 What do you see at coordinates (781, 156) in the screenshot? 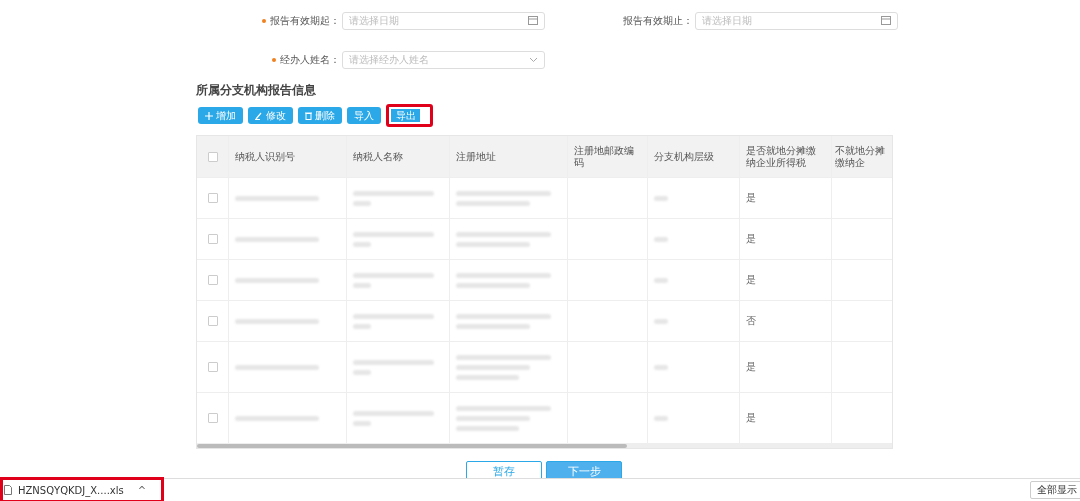
I see `column-header: 是否就地分摊缴纳企业所得税` at bounding box center [781, 156].